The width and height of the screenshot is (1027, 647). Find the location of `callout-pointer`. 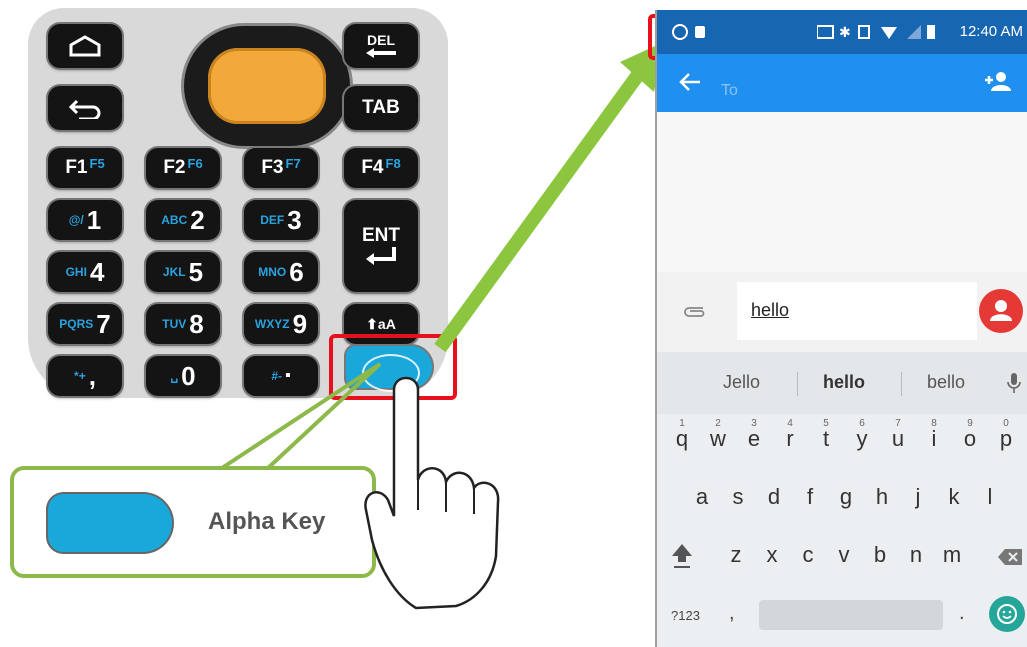

callout-pointer is located at coordinates (301, 416).